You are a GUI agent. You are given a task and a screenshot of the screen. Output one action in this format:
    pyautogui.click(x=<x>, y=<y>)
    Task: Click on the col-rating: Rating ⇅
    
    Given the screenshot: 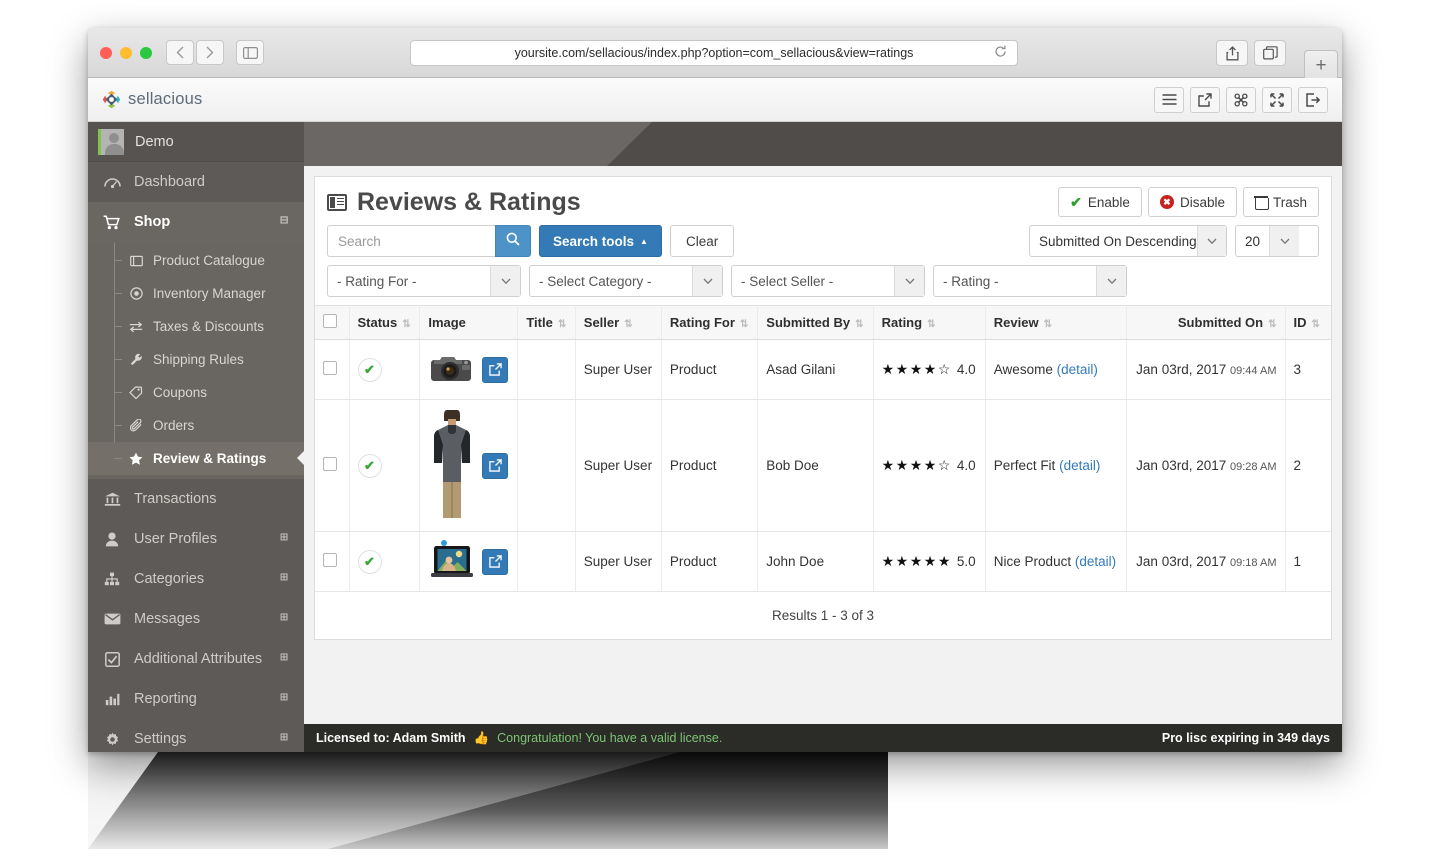 What is the action you would take?
    pyautogui.click(x=929, y=322)
    